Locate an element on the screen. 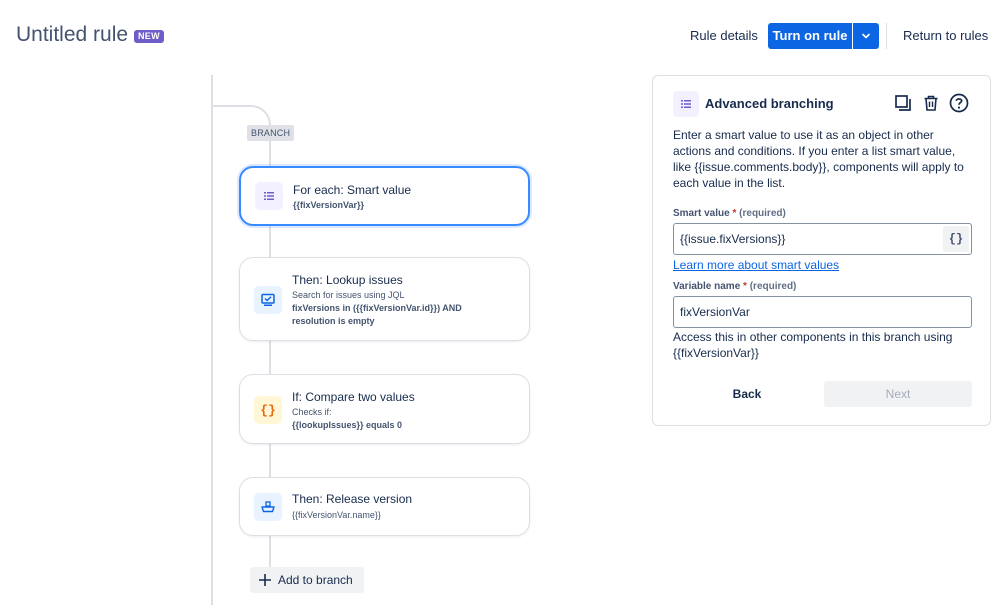 Image resolution: width=999 pixels, height=605 pixels. smart-value-text: {{issue.fixVersions}} is located at coordinates (733, 239).